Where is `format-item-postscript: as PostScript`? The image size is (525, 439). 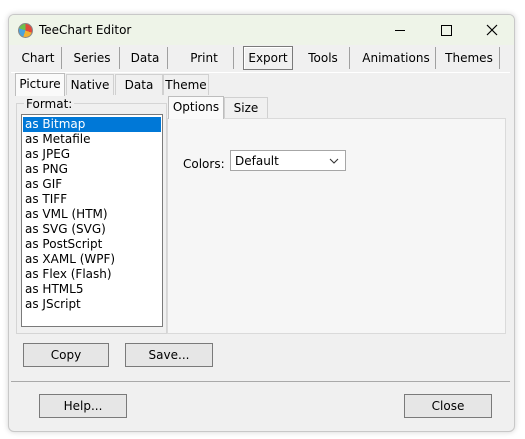 format-item-postscript: as PostScript is located at coordinates (92, 244).